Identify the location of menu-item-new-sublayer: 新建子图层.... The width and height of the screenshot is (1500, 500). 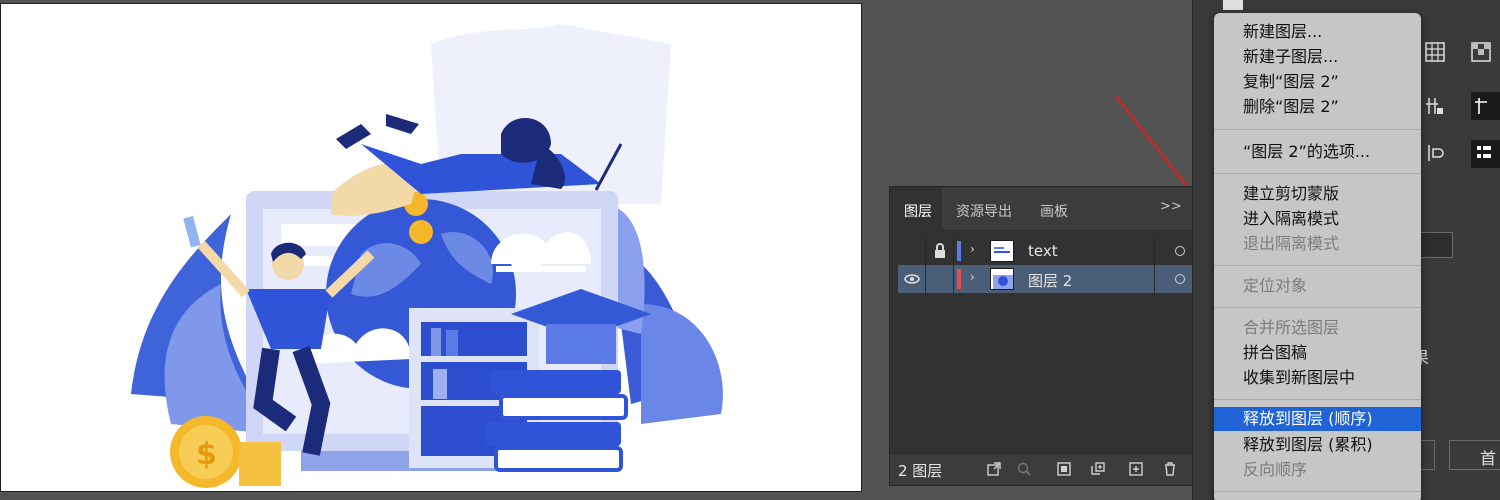
(1290, 57).